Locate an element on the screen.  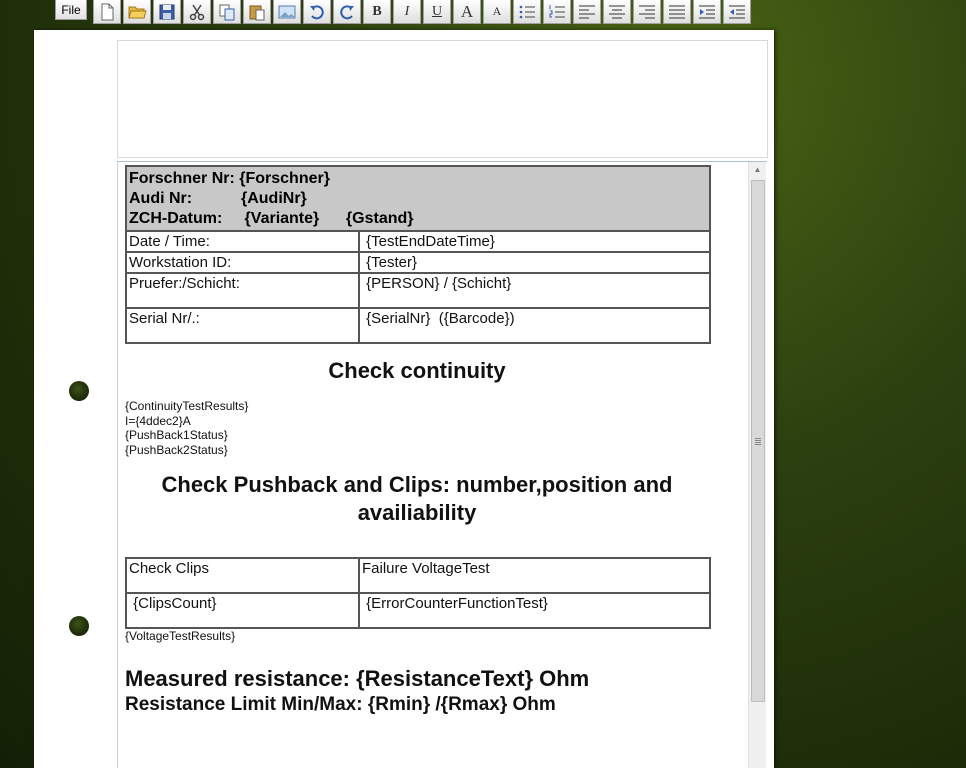
increase-indent-button is located at coordinates (737, 12).